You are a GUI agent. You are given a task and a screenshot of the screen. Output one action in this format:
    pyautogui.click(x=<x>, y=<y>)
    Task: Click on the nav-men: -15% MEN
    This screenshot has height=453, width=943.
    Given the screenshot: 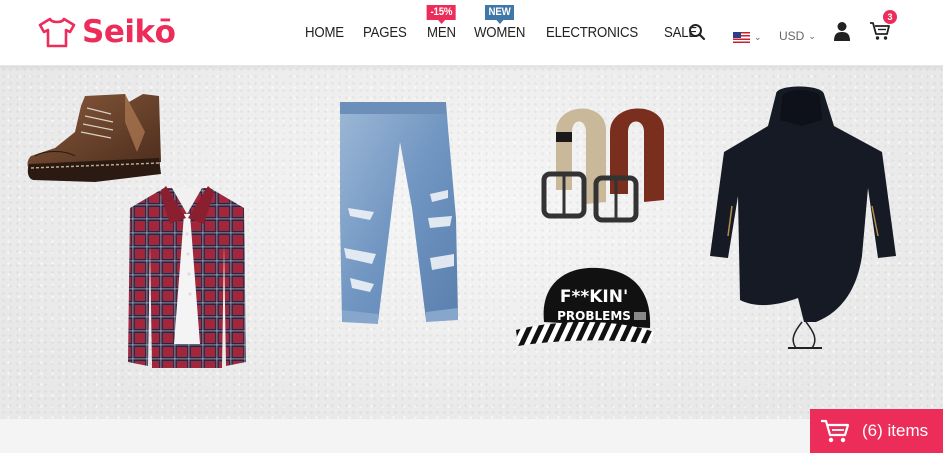 What is the action you would take?
    pyautogui.click(x=441, y=22)
    